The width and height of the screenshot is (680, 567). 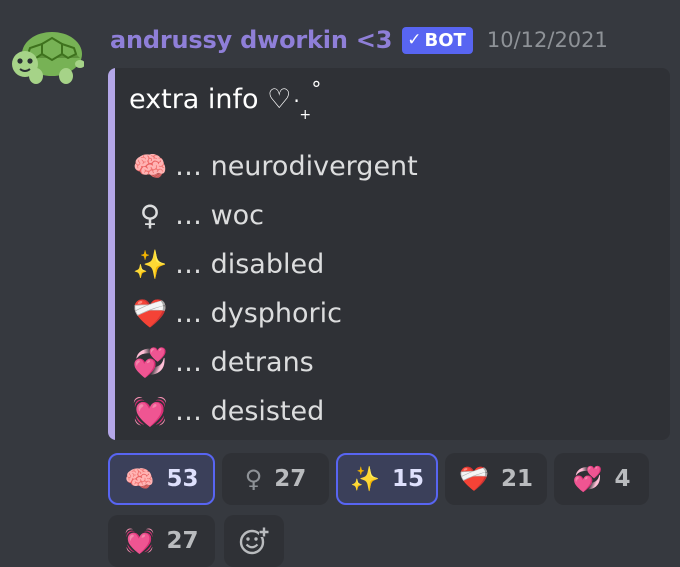 I want to click on add-reaction-button, so click(x=254, y=541).